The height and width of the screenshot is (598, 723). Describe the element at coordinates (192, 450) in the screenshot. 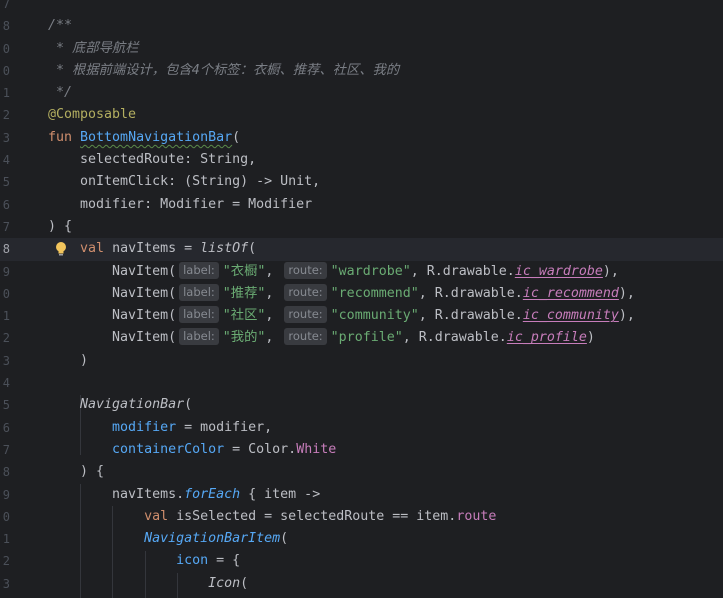

I see `code-text: containerColor = Color.White` at that location.